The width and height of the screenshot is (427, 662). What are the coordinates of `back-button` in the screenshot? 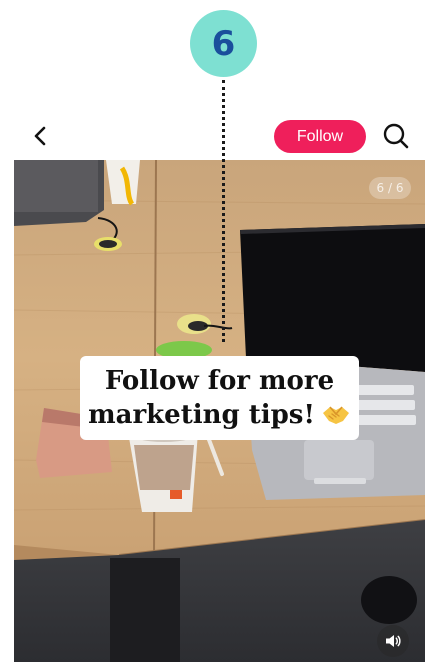 It's located at (41, 136).